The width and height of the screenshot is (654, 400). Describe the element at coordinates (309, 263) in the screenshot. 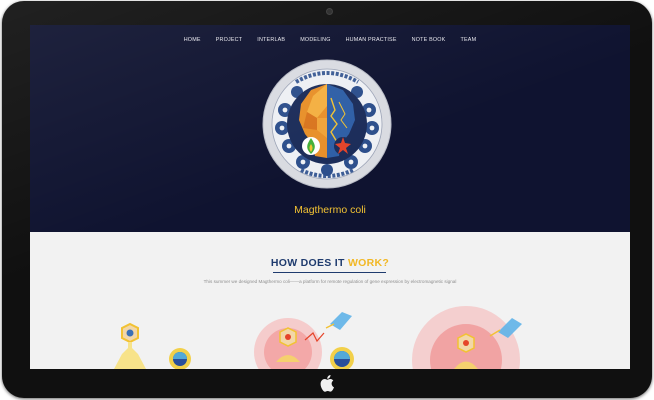

I see `section-heading-part1: HOW DOES IT` at that location.